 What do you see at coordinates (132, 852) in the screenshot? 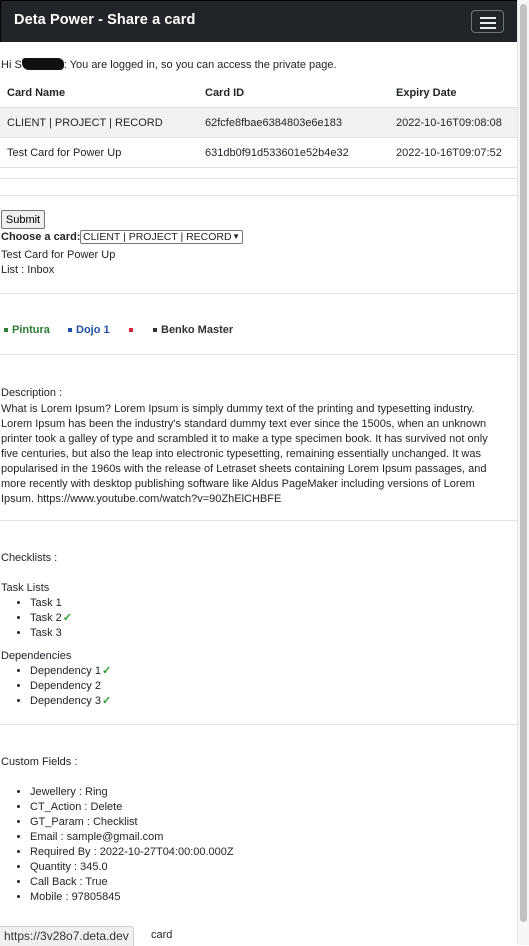
I see `list-item: Required By : 2022-10-27T04:00:00.000Z` at bounding box center [132, 852].